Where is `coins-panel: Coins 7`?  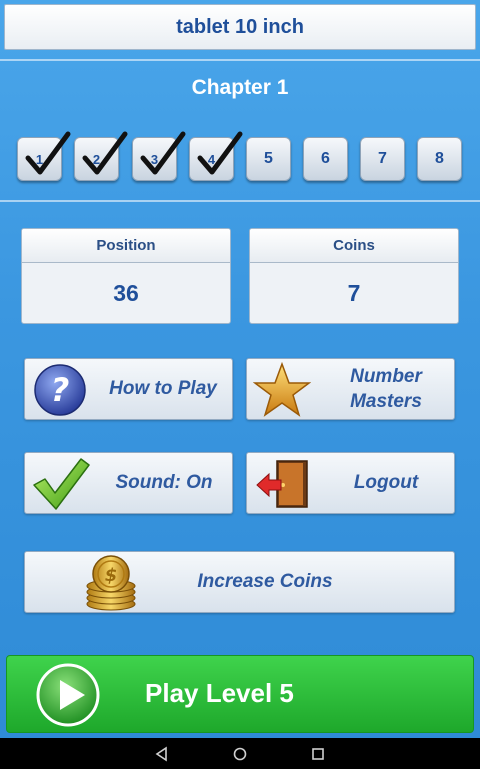 coins-panel: Coins 7 is located at coordinates (354, 276).